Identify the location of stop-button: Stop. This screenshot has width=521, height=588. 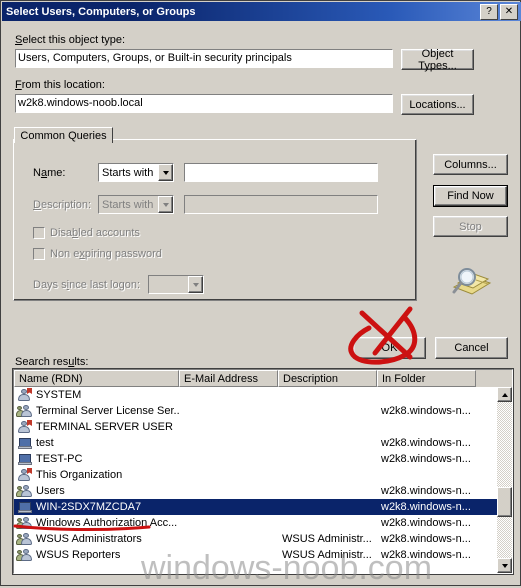
(470, 226).